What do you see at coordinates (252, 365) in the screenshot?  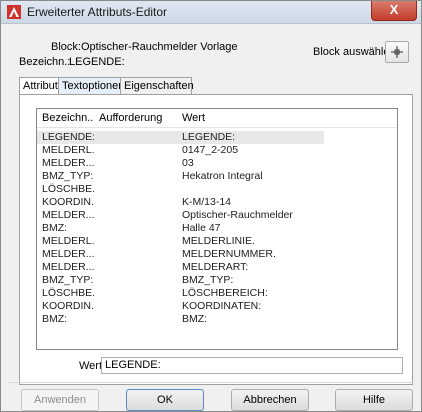 I see `value-input` at bounding box center [252, 365].